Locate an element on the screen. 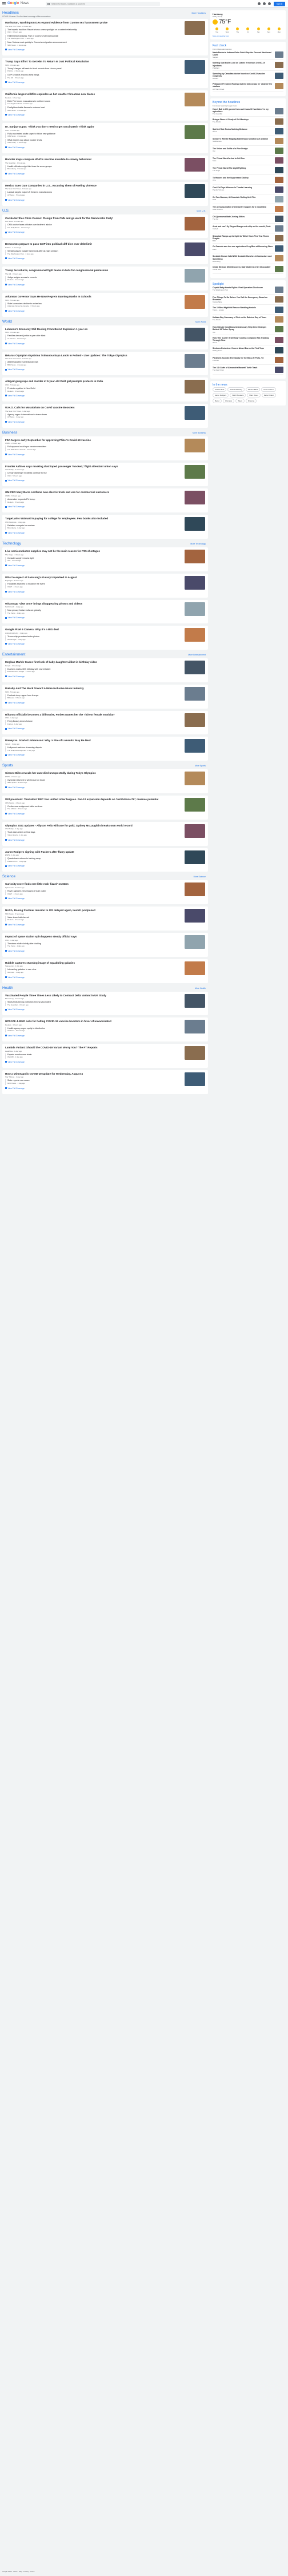 This screenshot has width=288, height=2576. world-more-link: More World is located at coordinates (200, 322).